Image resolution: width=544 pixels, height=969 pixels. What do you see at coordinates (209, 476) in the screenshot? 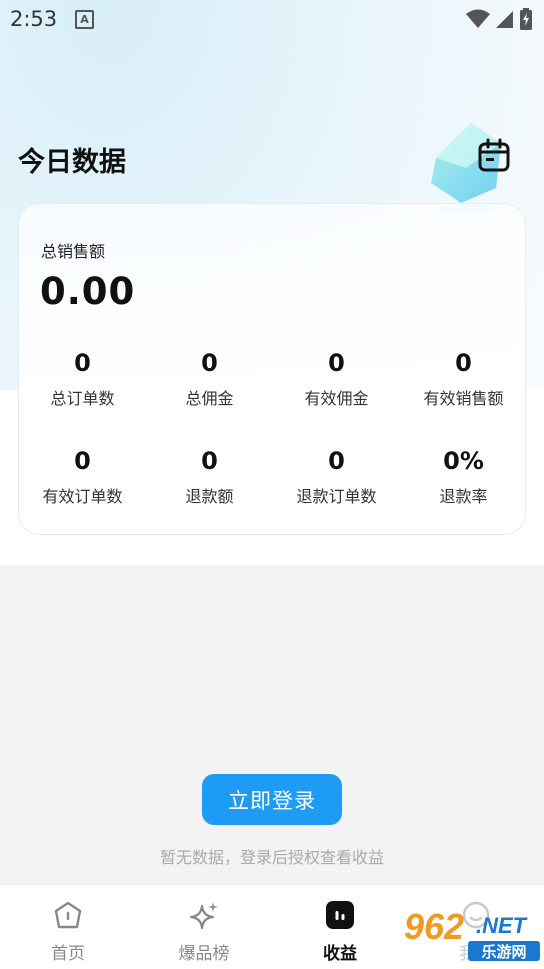
I see `stat-refund-amount: 0 退款额` at bounding box center [209, 476].